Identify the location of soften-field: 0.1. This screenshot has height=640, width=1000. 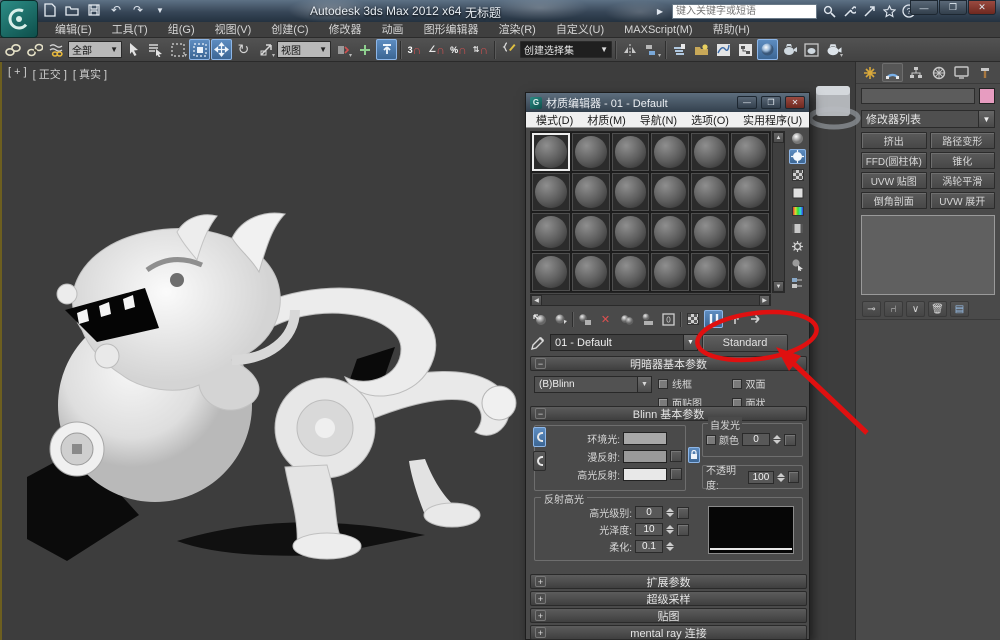
(649, 546).